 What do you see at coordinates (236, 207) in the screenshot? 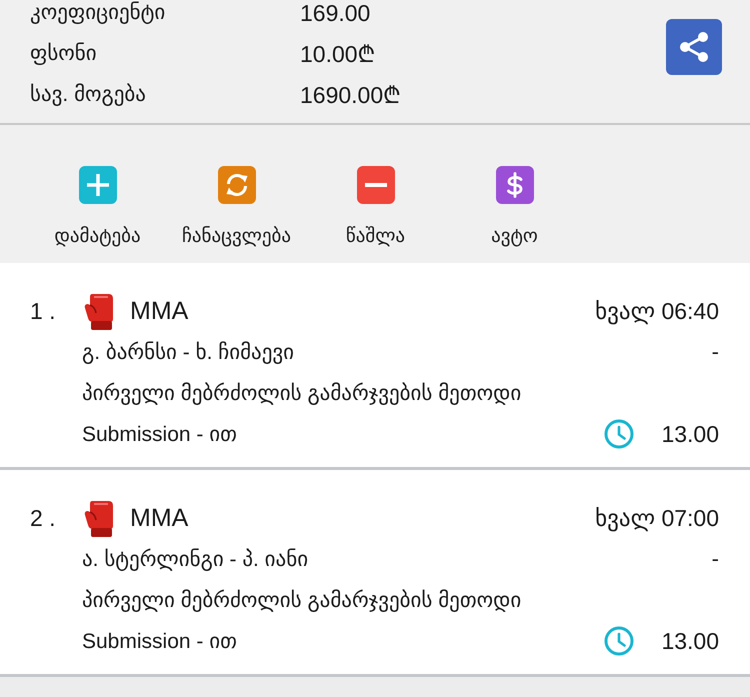
I see `action-button: ჩანაცვლება` at bounding box center [236, 207].